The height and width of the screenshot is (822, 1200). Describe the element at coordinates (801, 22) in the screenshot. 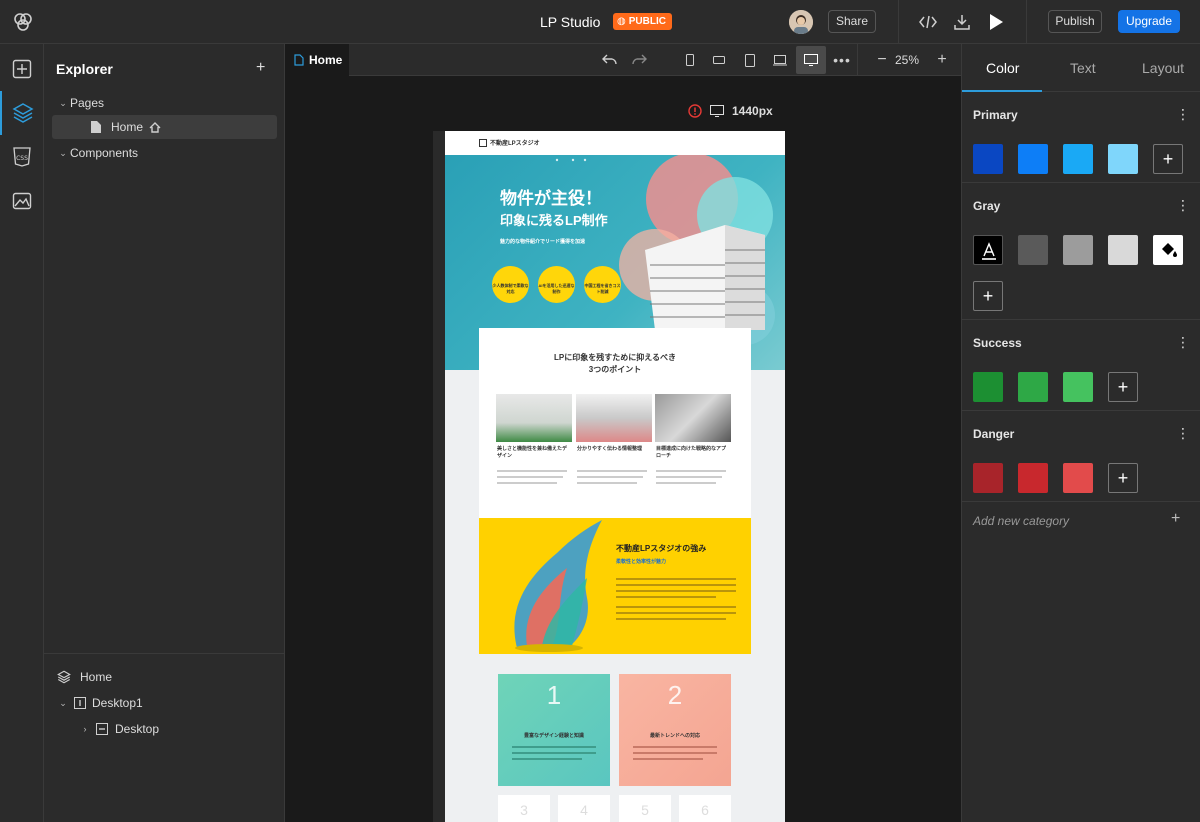

I see `avatar` at that location.